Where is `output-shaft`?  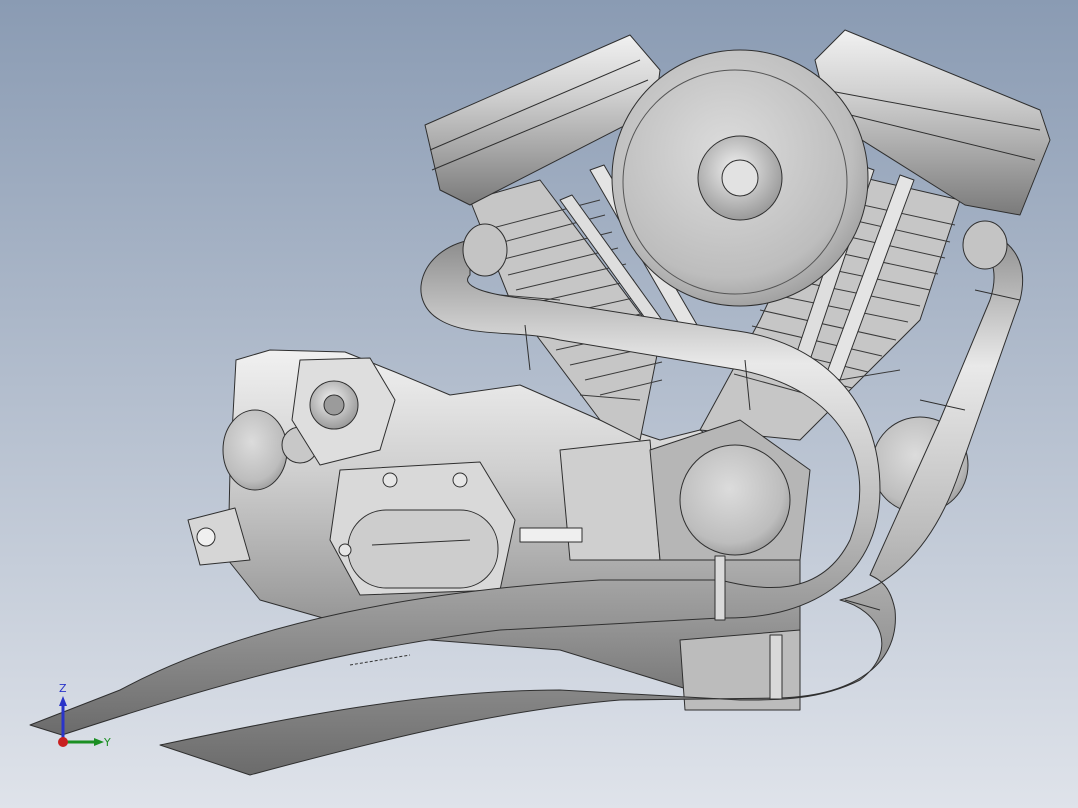 output-shaft is located at coordinates (551, 535).